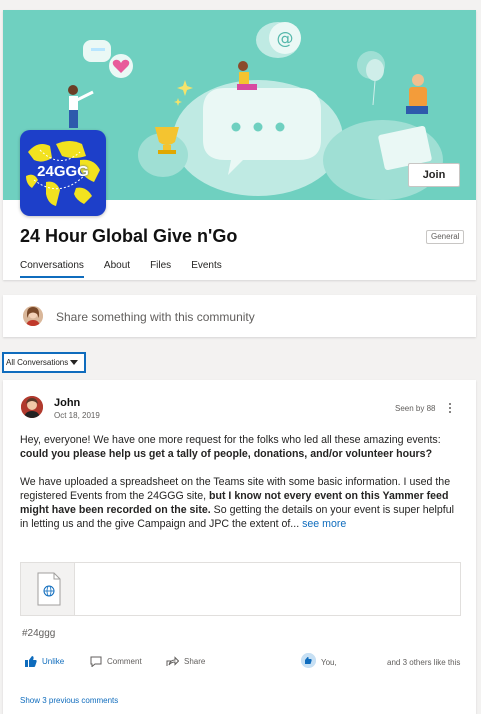  Describe the element at coordinates (450, 408) in the screenshot. I see `more-options-icon` at that location.